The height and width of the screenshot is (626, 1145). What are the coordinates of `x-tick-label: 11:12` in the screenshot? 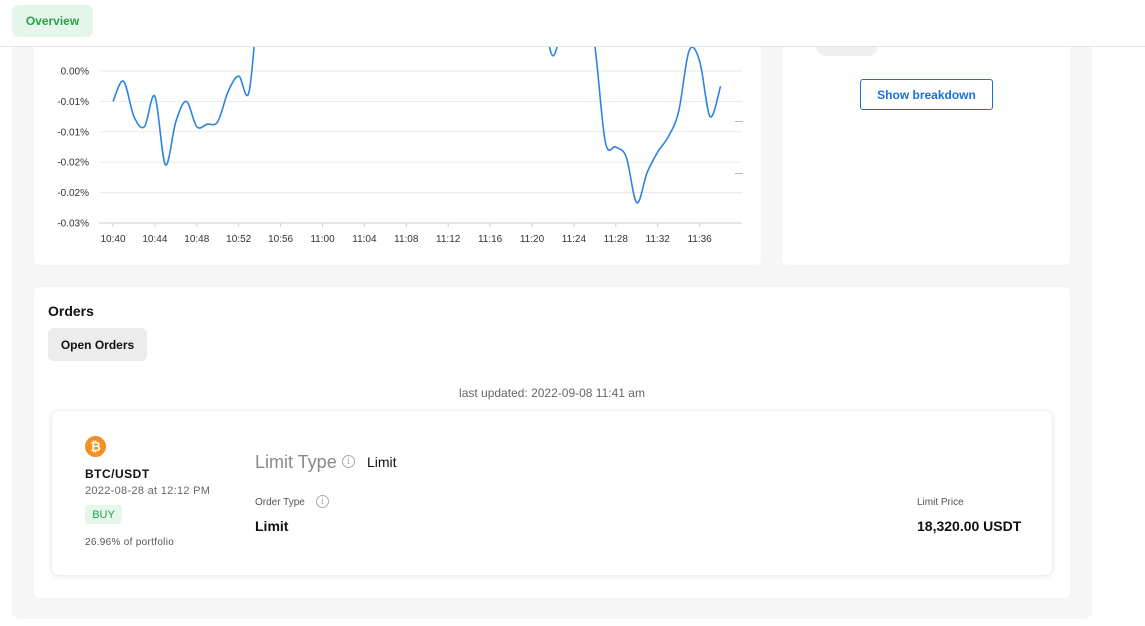 It's located at (448, 239).